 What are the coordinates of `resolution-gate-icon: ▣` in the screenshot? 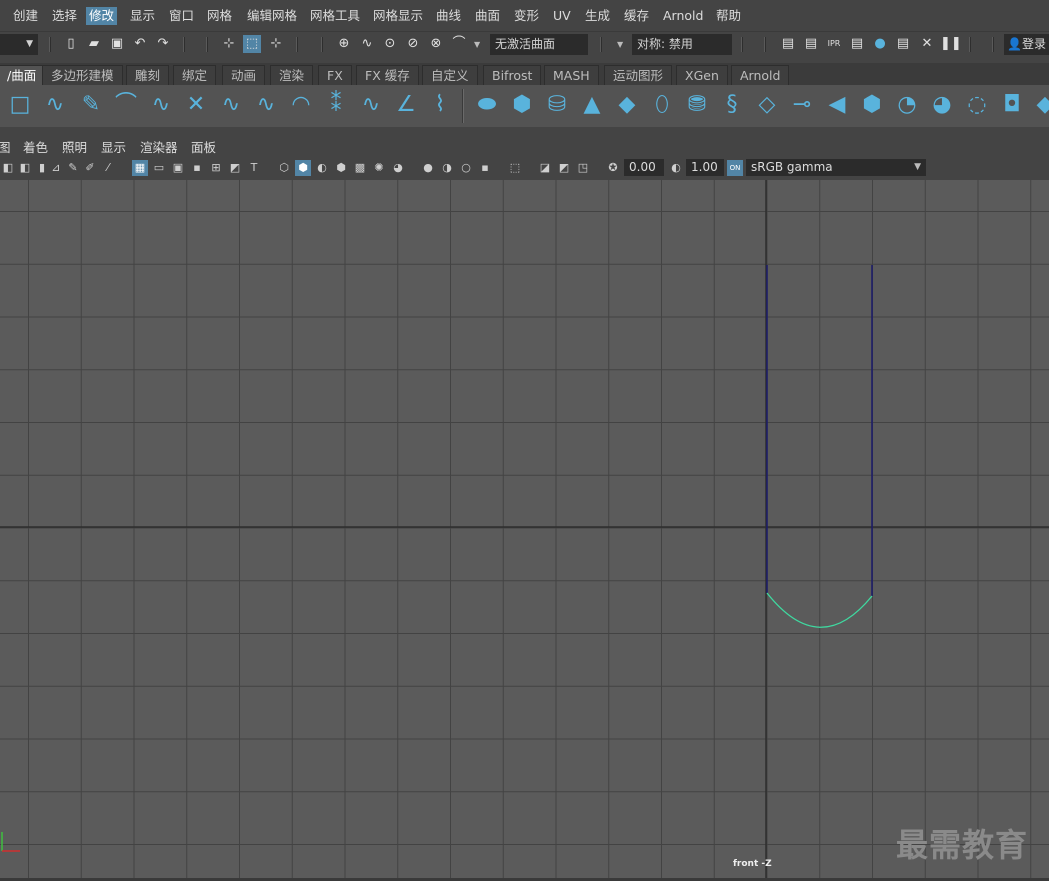 It's located at (178, 168).